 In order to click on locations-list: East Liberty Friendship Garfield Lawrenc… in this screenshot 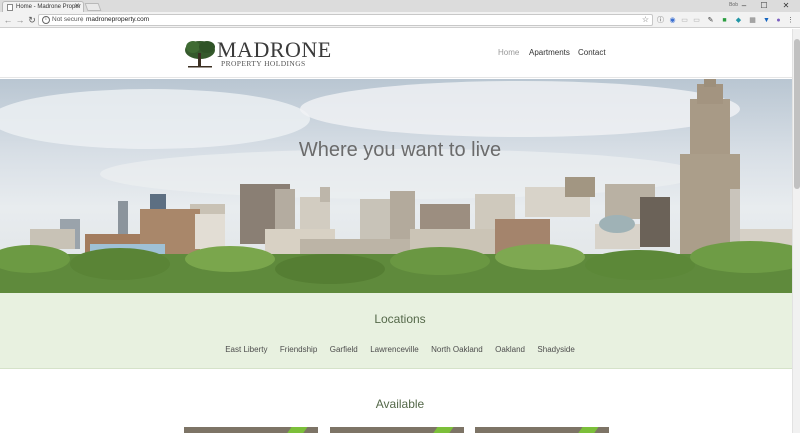, I will do `click(400, 348)`.